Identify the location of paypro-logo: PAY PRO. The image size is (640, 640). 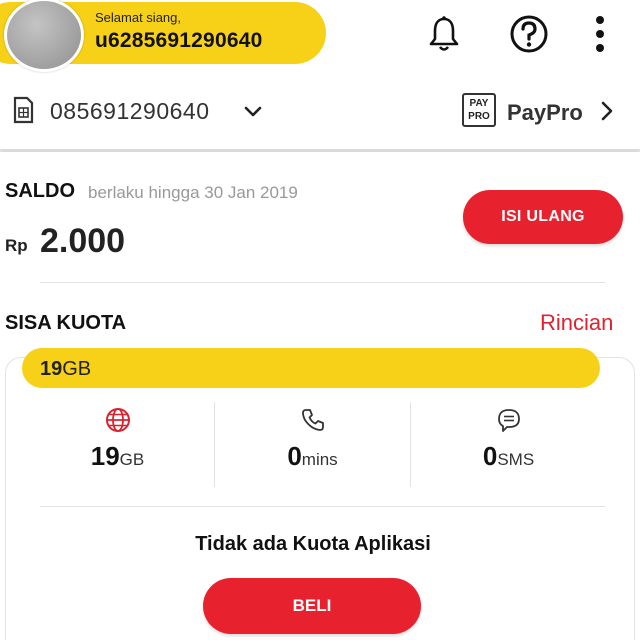
(479, 110).